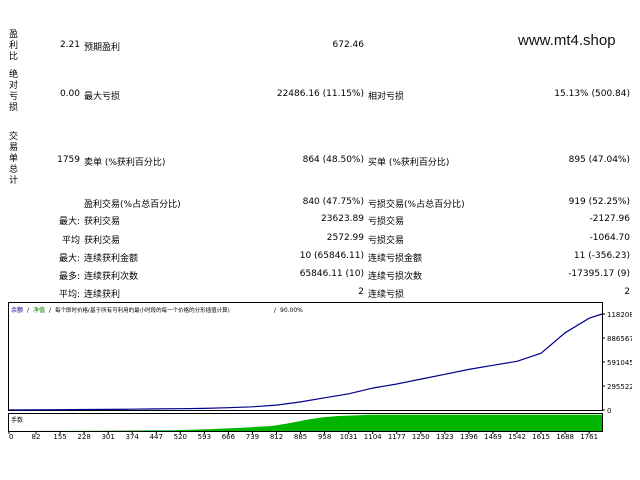 This screenshot has width=640, height=480. Describe the element at coordinates (252, 436) in the screenshot. I see `x-tick-label: 739` at that location.